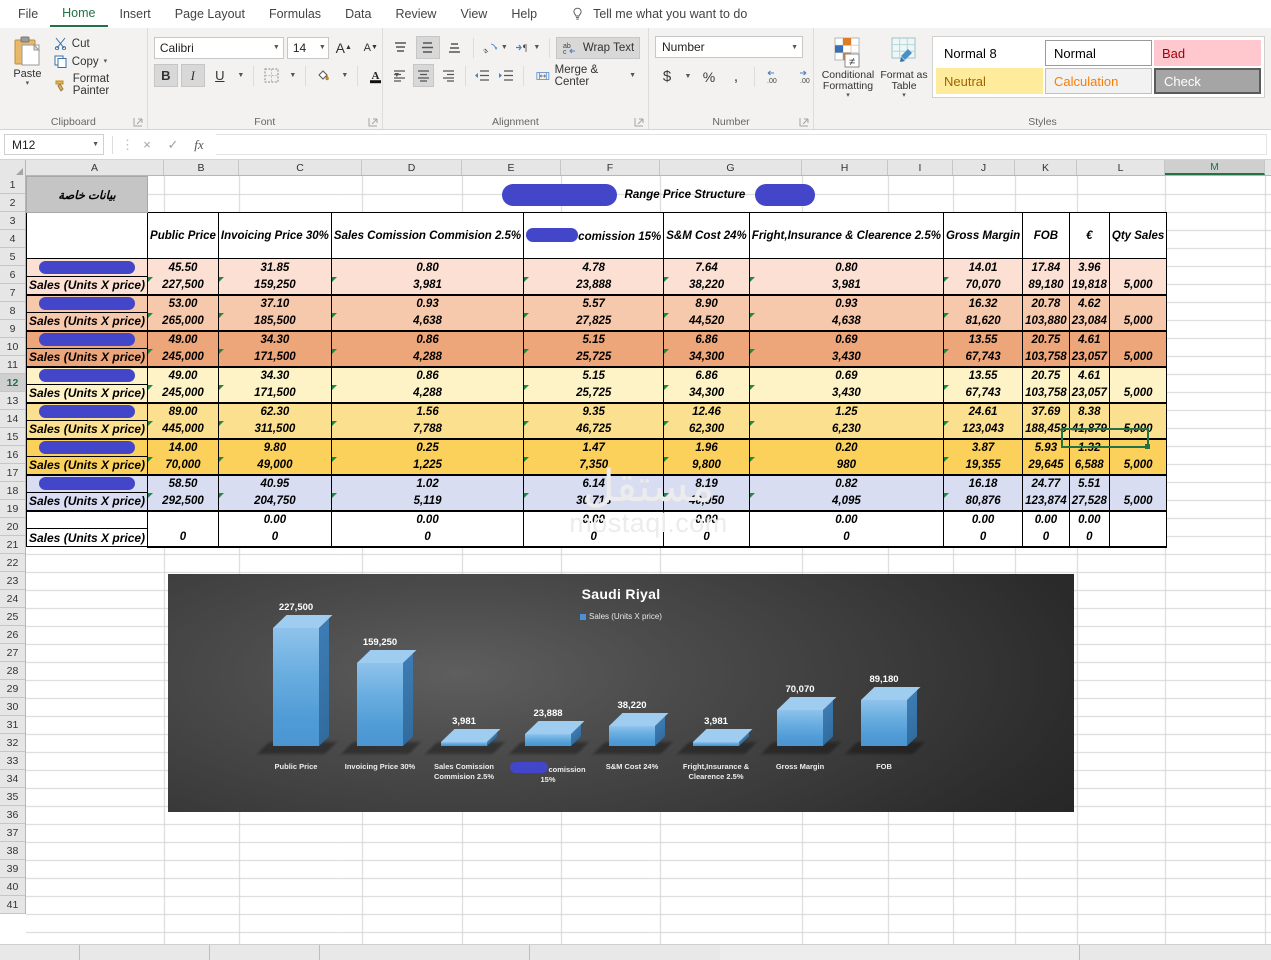 The image size is (1271, 960). What do you see at coordinates (904, 95) in the screenshot?
I see `format-as-table-chevron-down-icon: ▾` at bounding box center [904, 95].